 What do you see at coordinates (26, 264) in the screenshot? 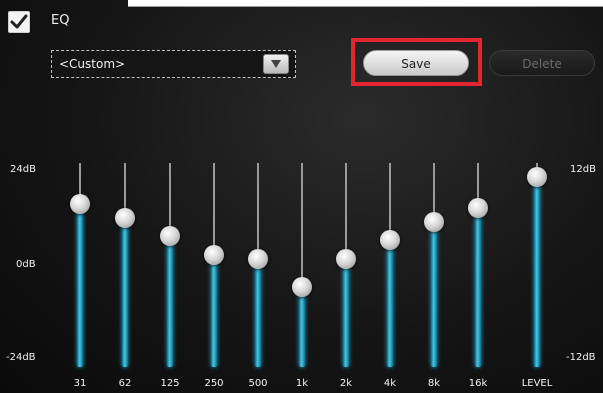
I see `scale-label-left-mid: 0dB` at bounding box center [26, 264].